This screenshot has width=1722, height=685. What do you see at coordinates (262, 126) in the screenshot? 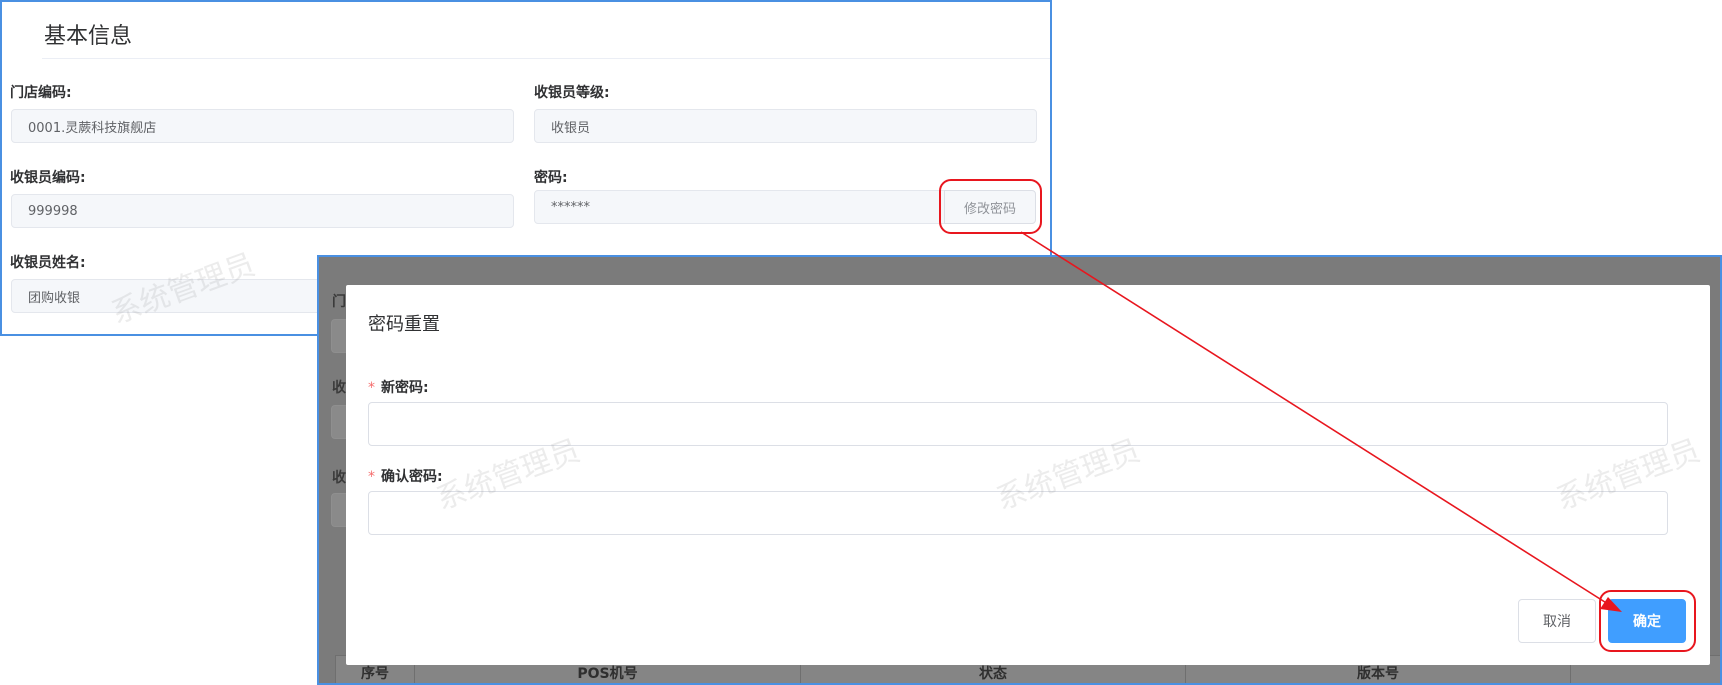
I see `store-code-field: 0001.灵蕨科技旗舰店` at bounding box center [262, 126].